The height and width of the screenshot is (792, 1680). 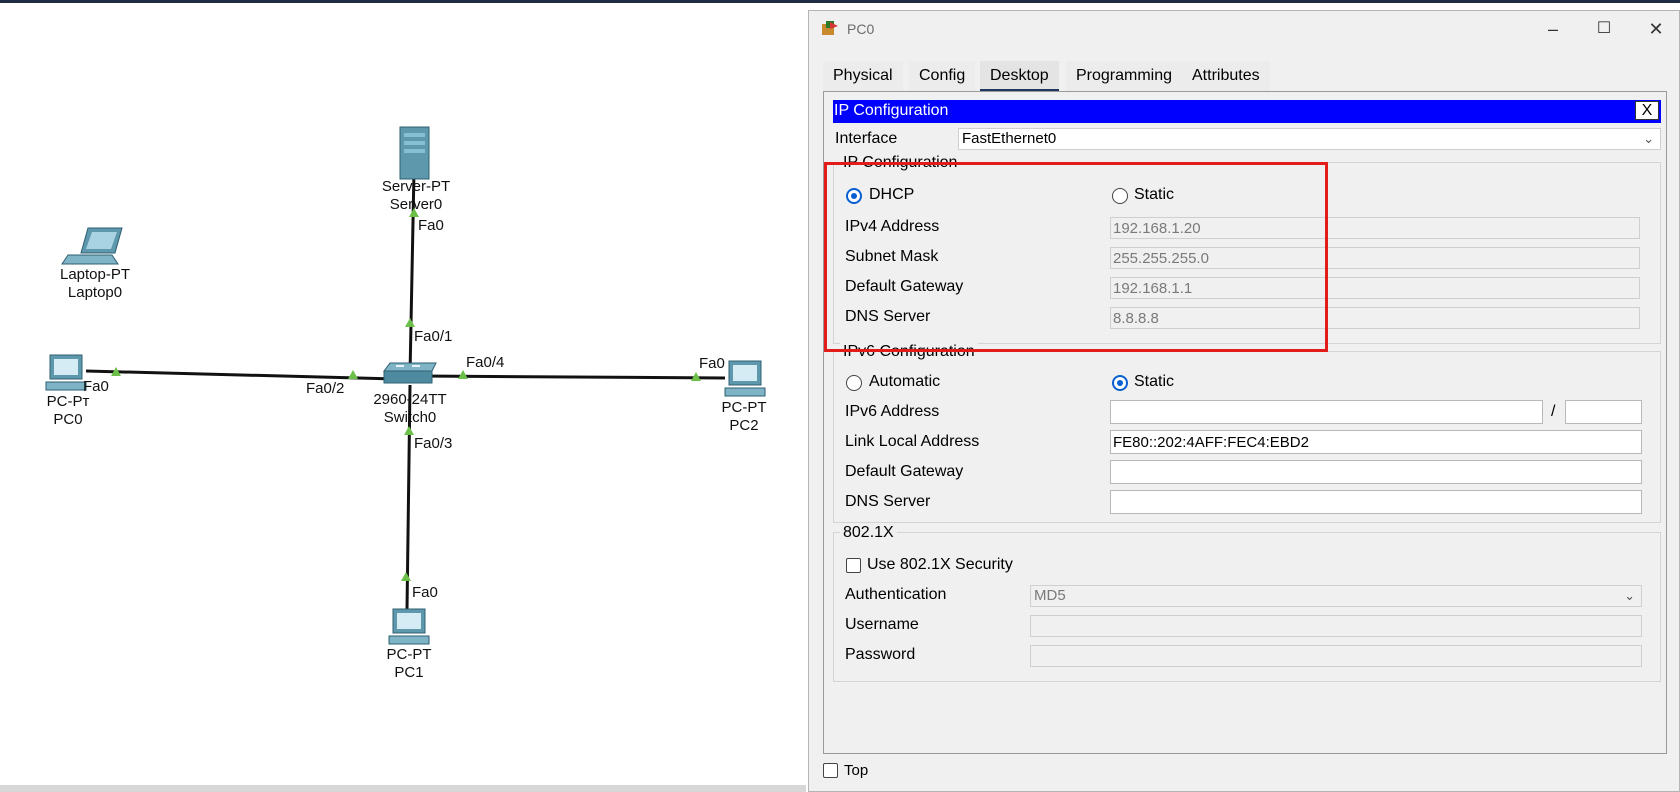 I want to click on port-label-pc1-fa0: Fa0, so click(x=425, y=592).